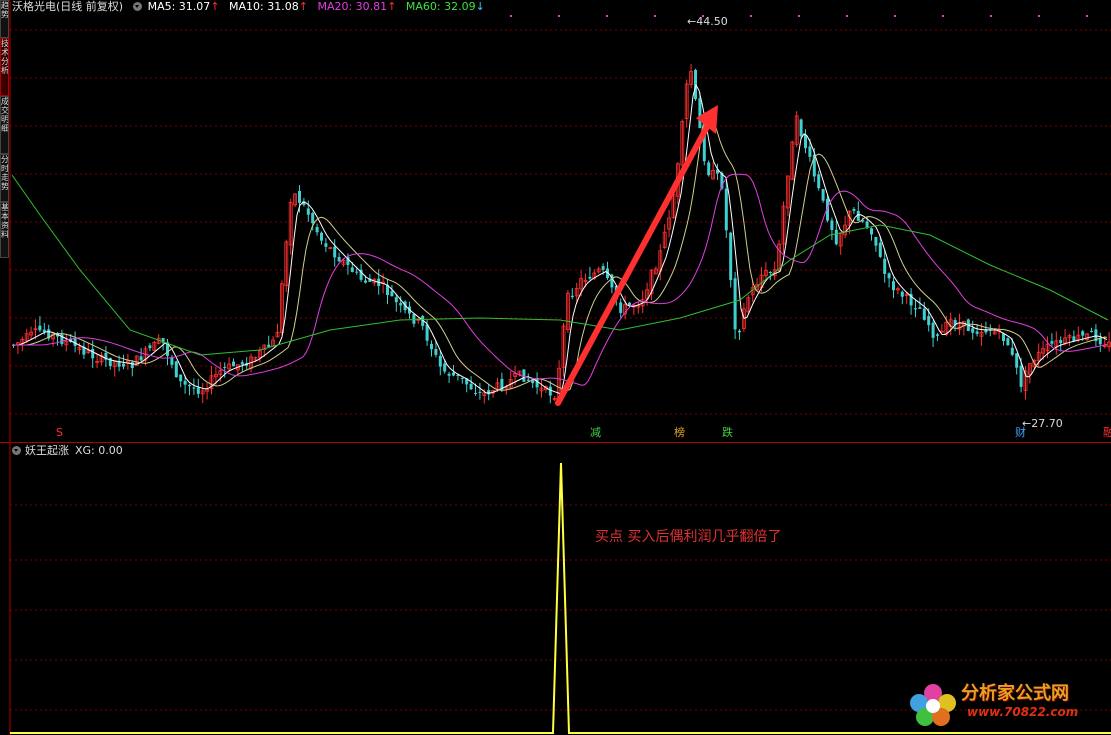 This screenshot has height=735, width=1111. What do you see at coordinates (1042, 423) in the screenshot?
I see `low-price-label: ←27.70` at bounding box center [1042, 423].